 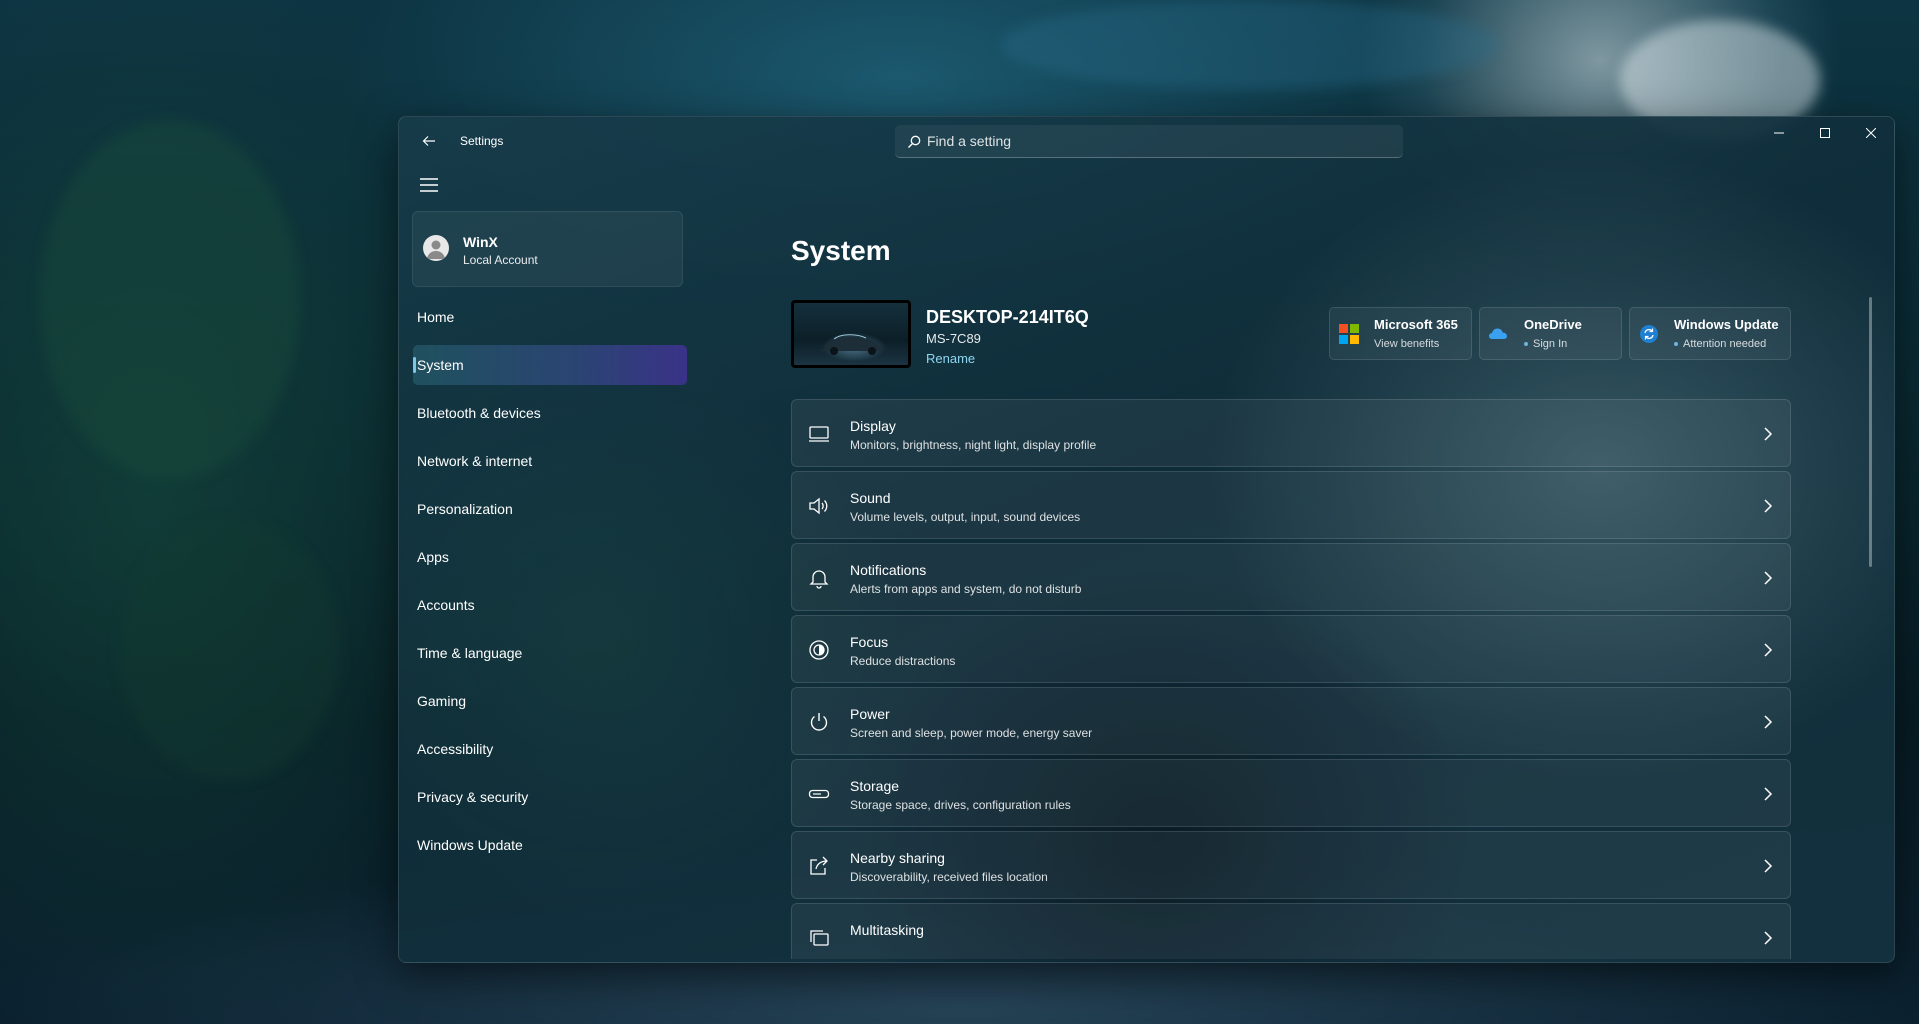 I want to click on device-wallpaper-thumbnail, so click(x=851, y=334).